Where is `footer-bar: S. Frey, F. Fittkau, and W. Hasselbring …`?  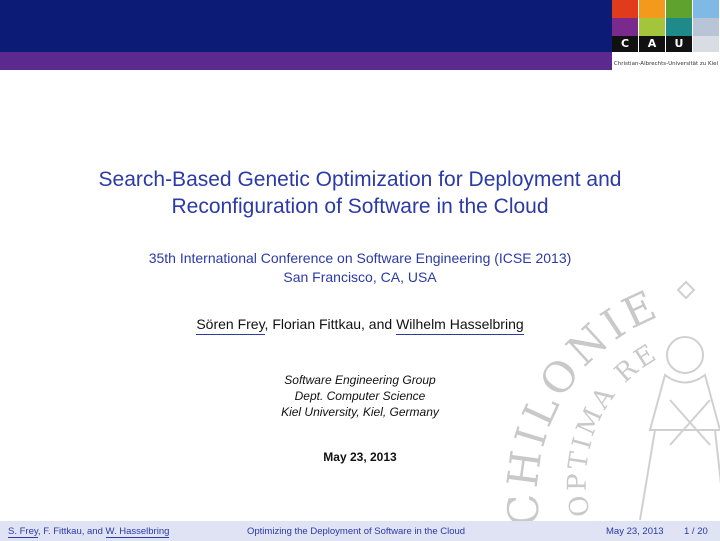
footer-bar: S. Frey, F. Fittkau, and W. Hasselbring … is located at coordinates (360, 531).